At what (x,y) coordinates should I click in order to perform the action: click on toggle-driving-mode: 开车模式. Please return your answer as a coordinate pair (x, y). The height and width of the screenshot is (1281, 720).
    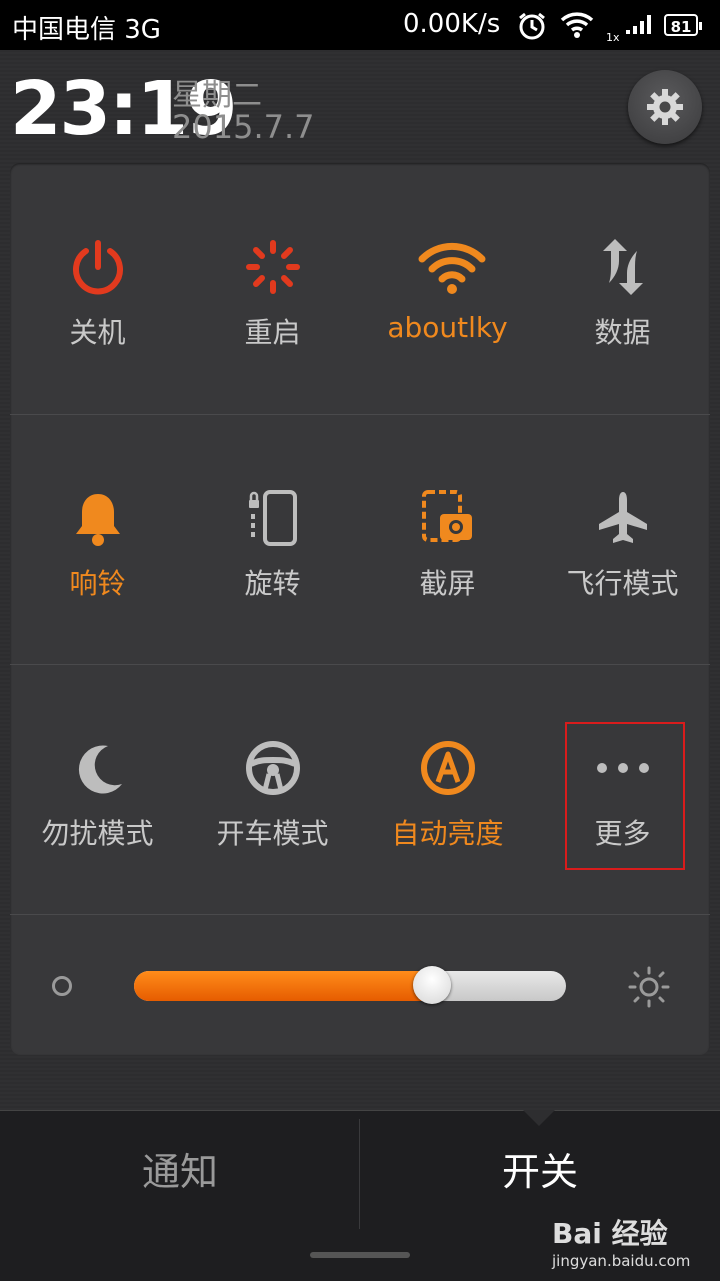
    Looking at the image, I should click on (272, 789).